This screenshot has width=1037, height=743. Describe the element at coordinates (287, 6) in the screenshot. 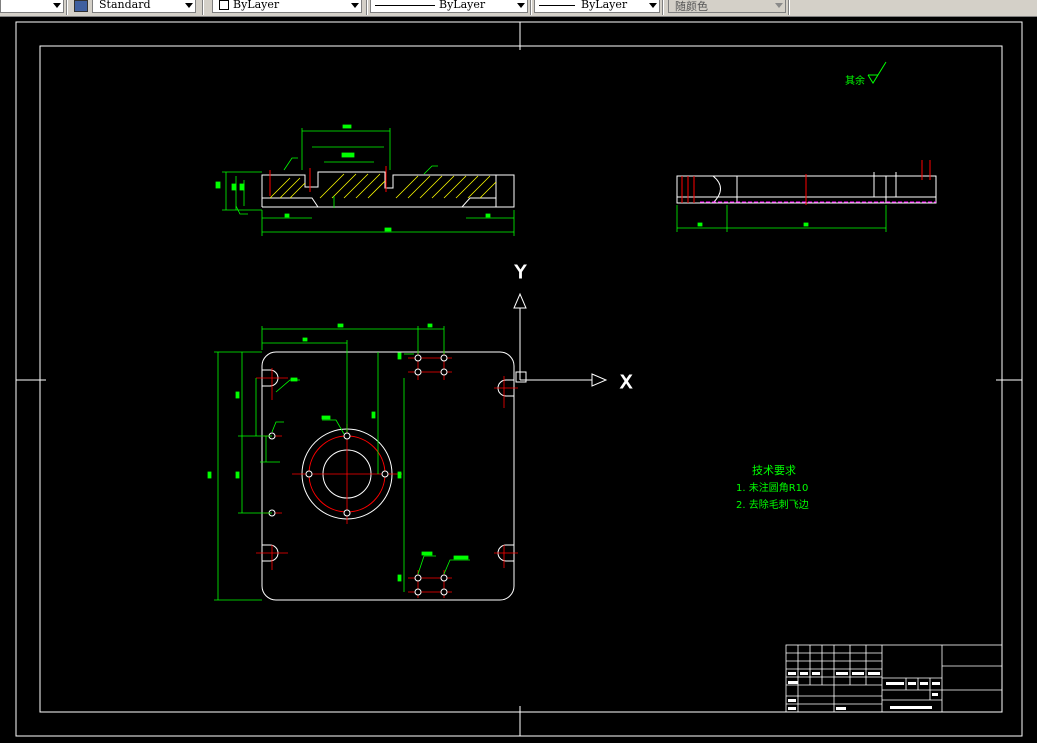

I see `color-dropdown: ByLayer` at that location.